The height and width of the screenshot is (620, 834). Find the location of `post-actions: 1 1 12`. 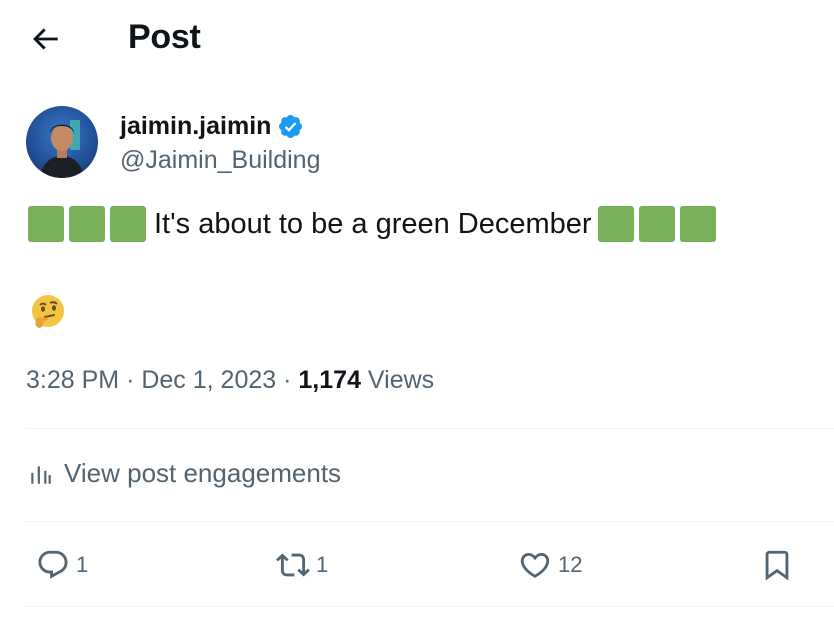

post-actions: 1 1 12 is located at coordinates (417, 567).